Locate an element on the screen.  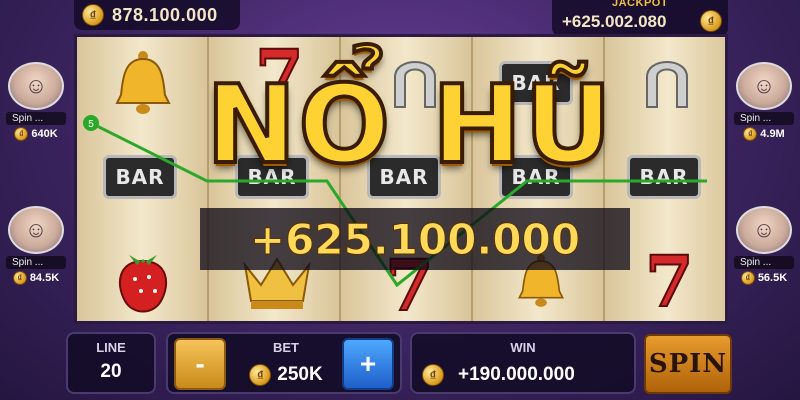
jackpot-box: JACKPOT +625.002.080 ₫ is located at coordinates (640, 18).